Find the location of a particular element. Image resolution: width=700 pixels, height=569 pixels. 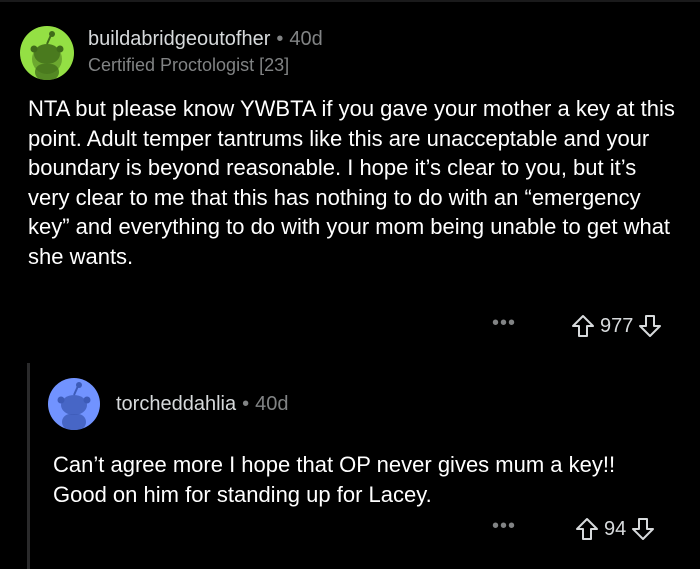

comment-header: buildabridgeoutofher • 40d is located at coordinates (205, 39).